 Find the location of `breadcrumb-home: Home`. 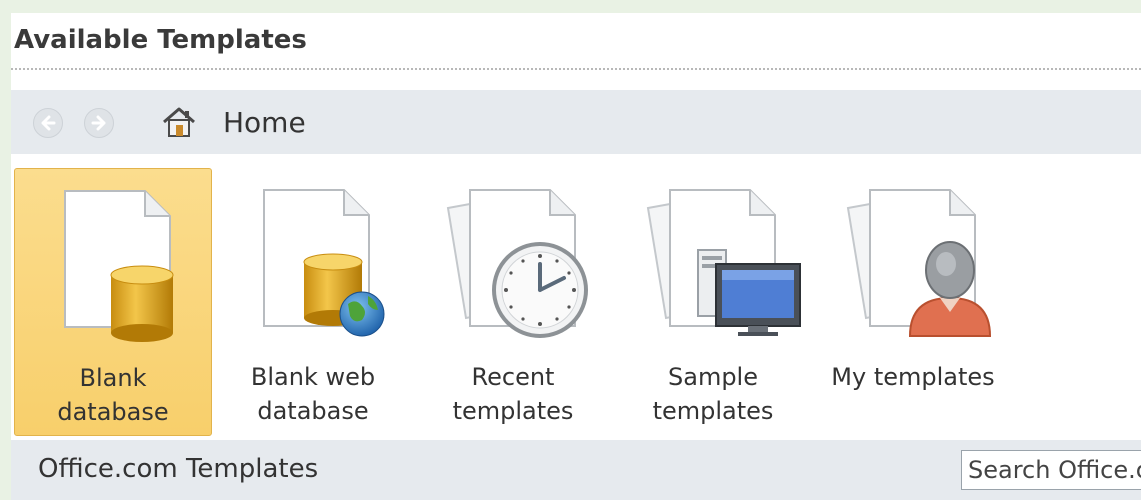

breadcrumb-home: Home is located at coordinates (264, 122).